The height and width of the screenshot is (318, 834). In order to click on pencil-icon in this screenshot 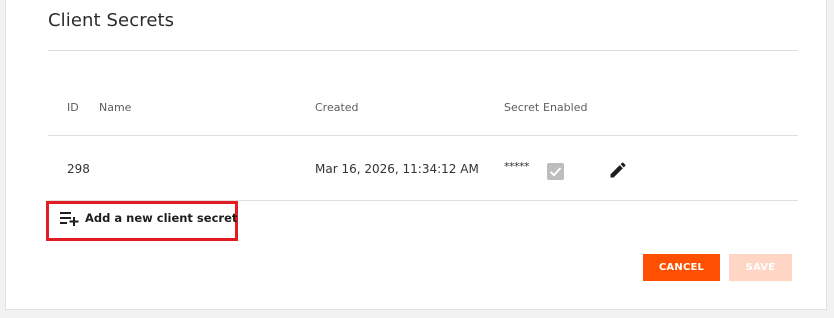, I will do `click(618, 170)`.